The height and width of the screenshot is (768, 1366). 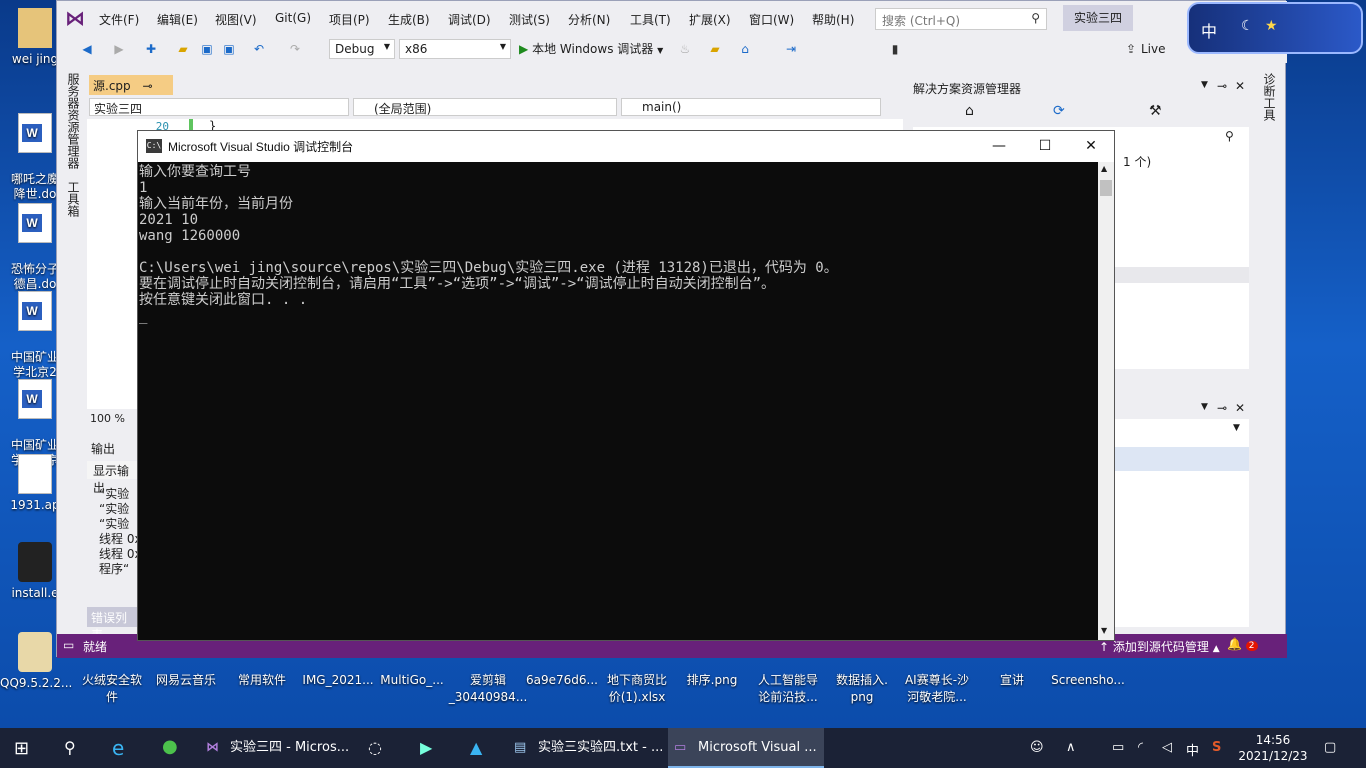 I want to click on menu-git: Git(G), so click(x=293, y=18).